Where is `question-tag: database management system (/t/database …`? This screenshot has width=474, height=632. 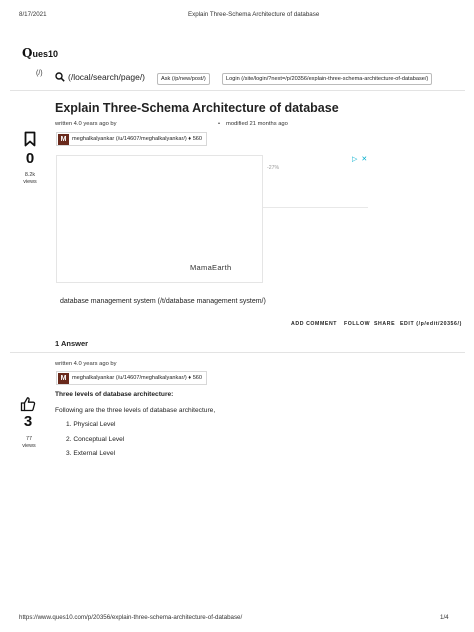 question-tag: database management system (/t/database … is located at coordinates (163, 301).